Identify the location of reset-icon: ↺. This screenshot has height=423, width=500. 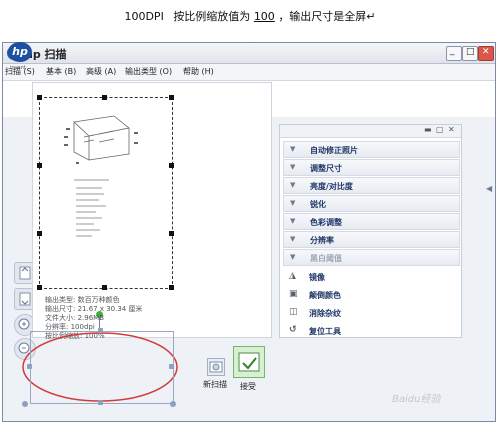
(293, 330).